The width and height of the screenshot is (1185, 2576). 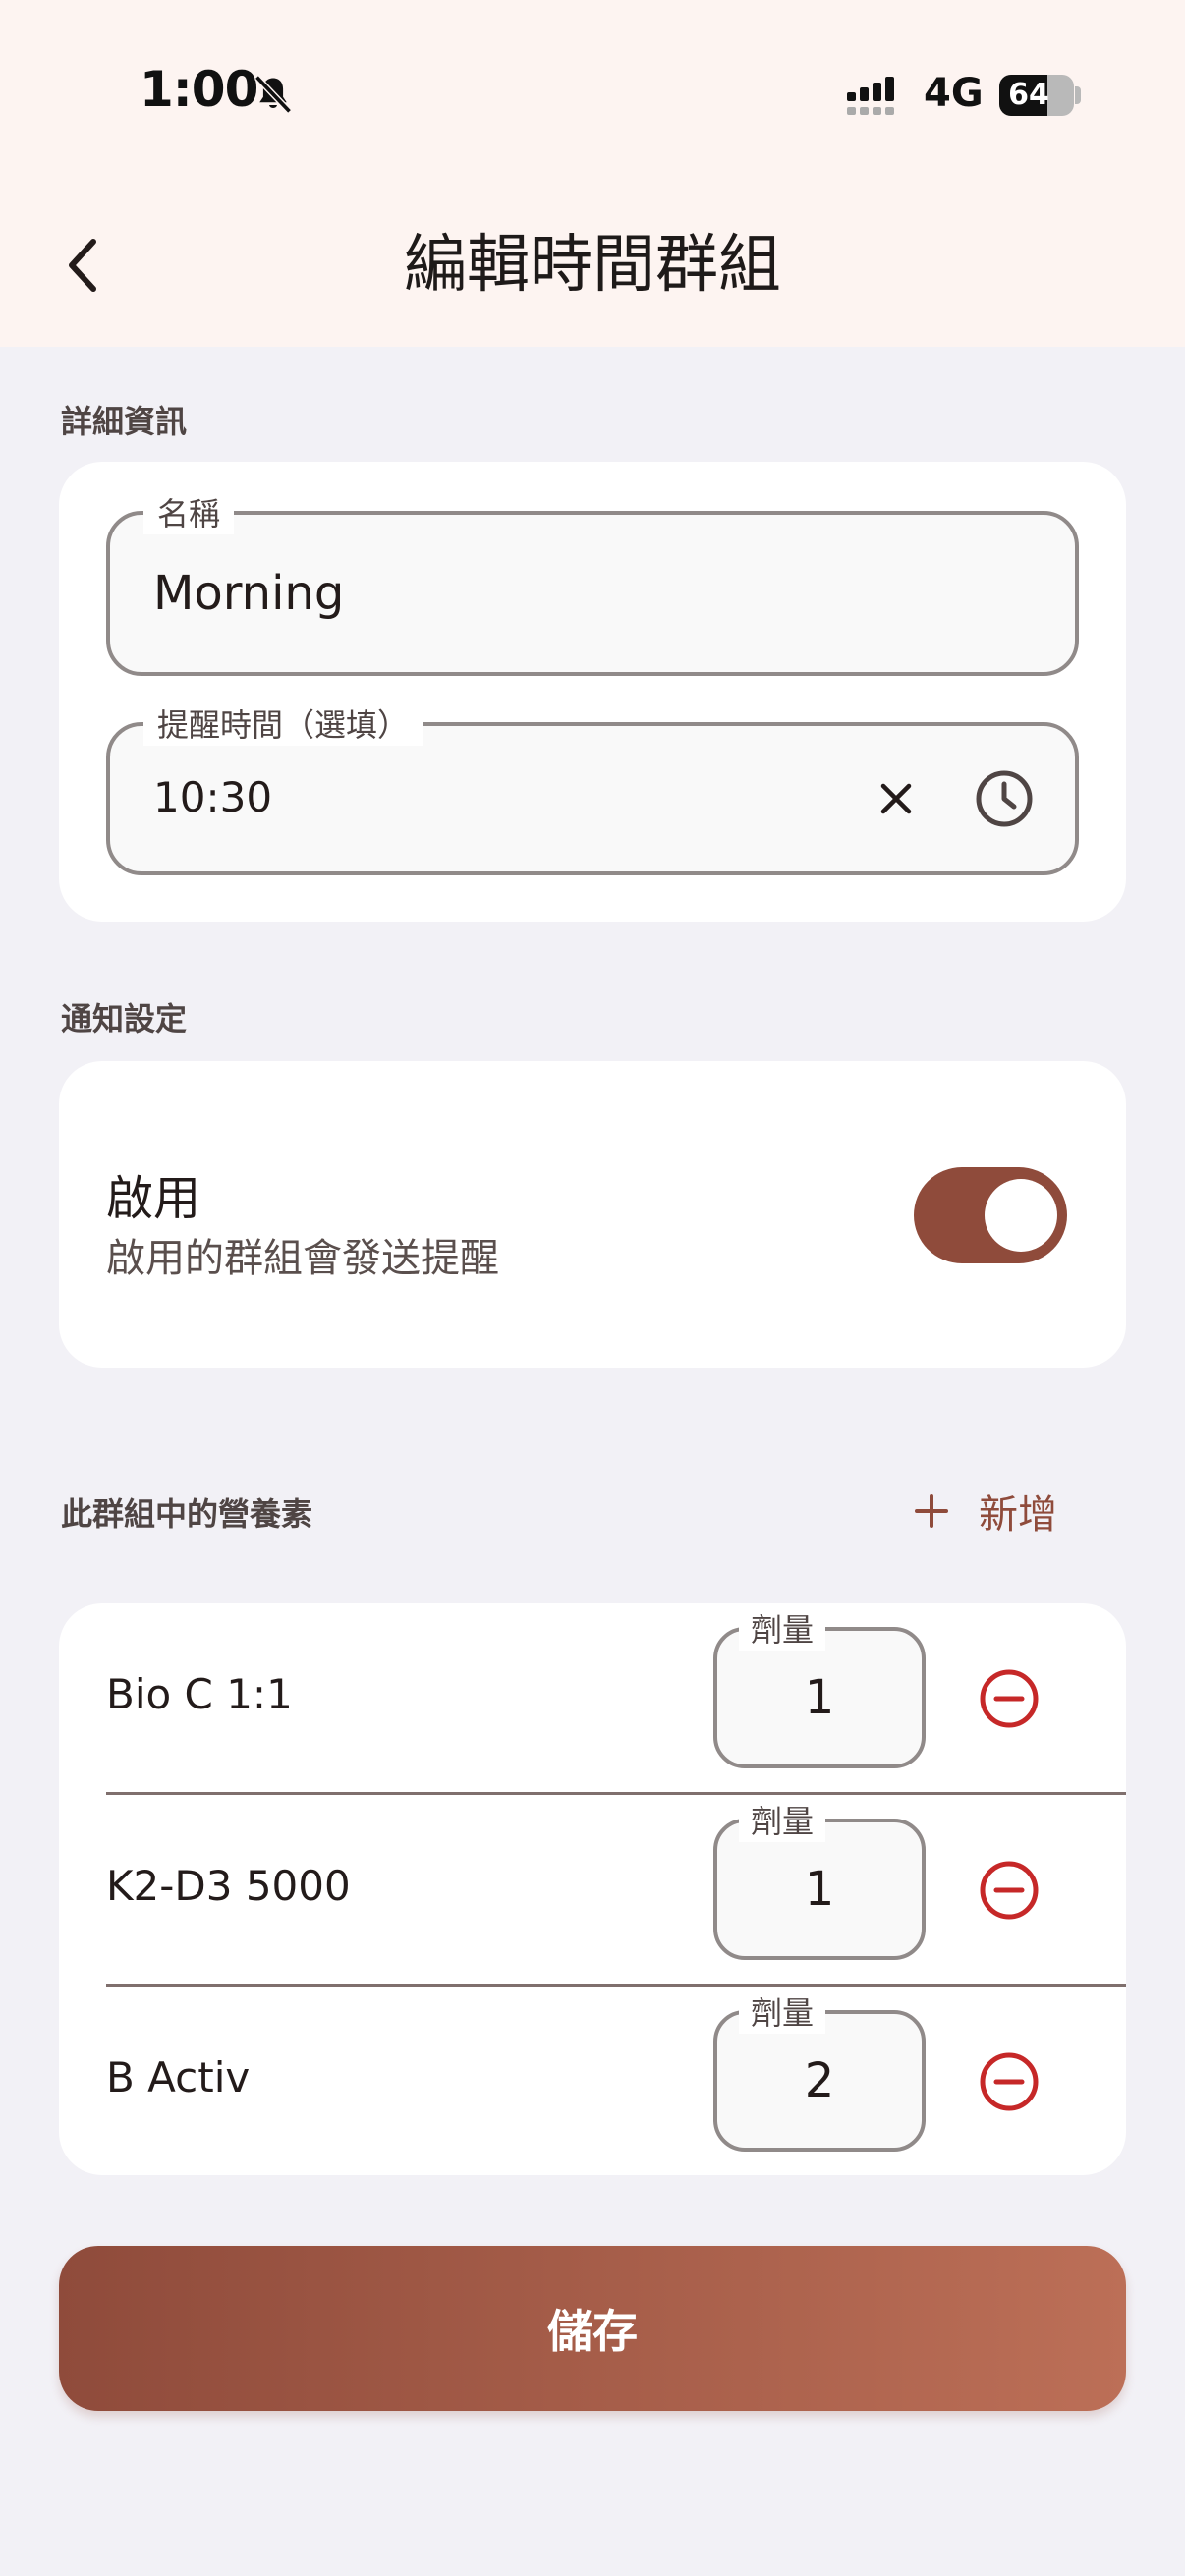 I want to click on notification-section-label: 通知設定, so click(x=125, y=1018).